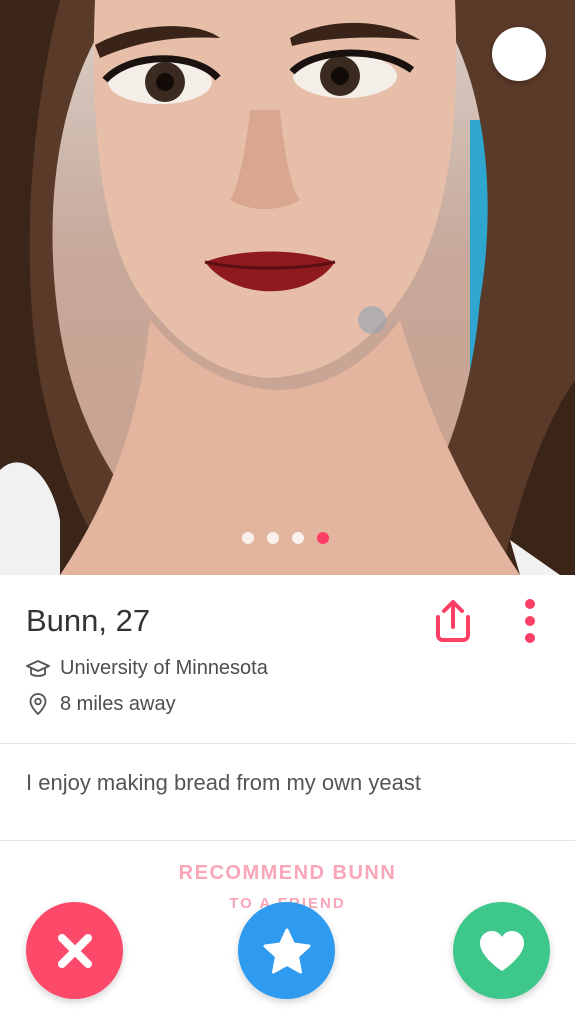 This screenshot has width=575, height=1024. What do you see at coordinates (38, 668) in the screenshot?
I see `graduation-cap-icon` at bounding box center [38, 668].